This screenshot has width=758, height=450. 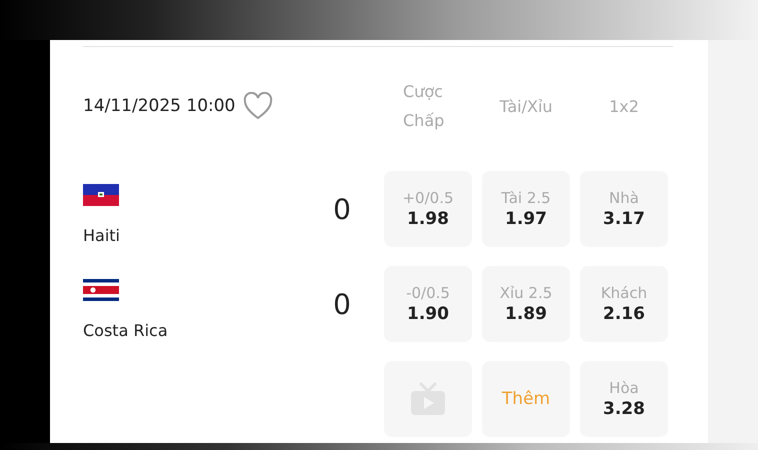 I want to click on odds-button: Tài 2.5 1.97, so click(x=526, y=209).